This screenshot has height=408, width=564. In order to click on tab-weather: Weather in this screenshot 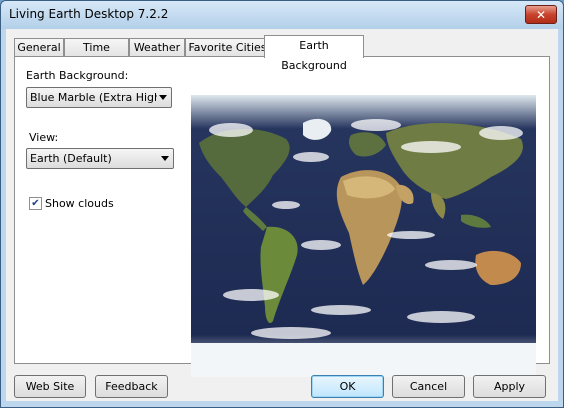, I will do `click(157, 47)`.